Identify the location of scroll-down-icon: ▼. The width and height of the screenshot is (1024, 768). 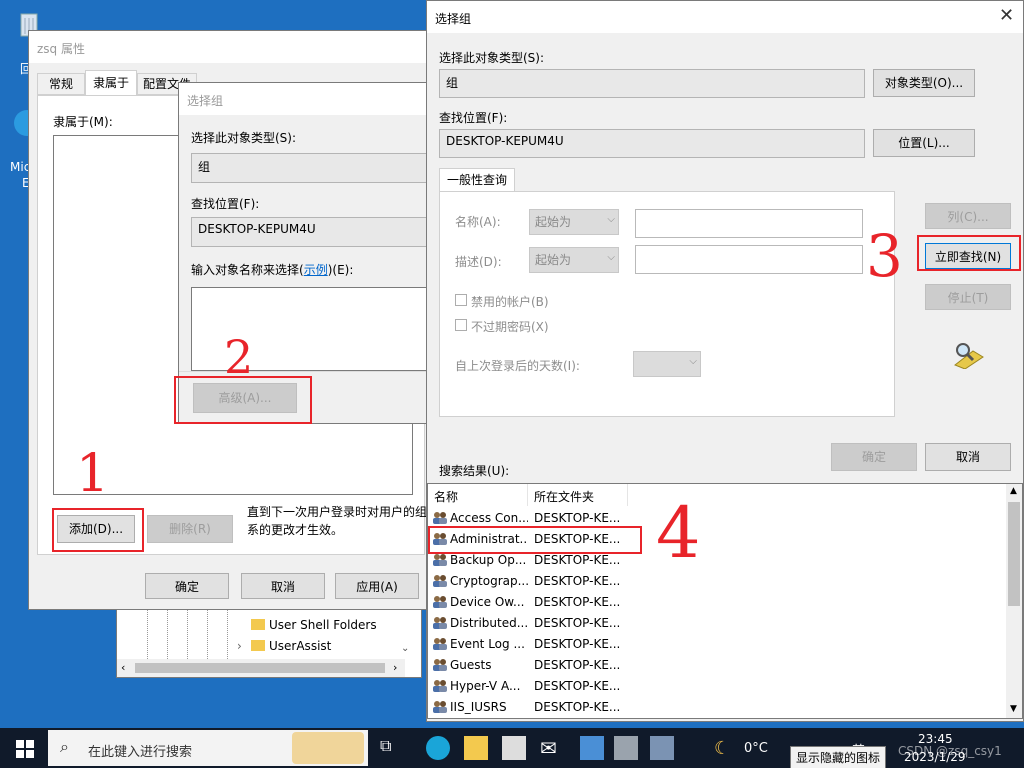
(1013, 709).